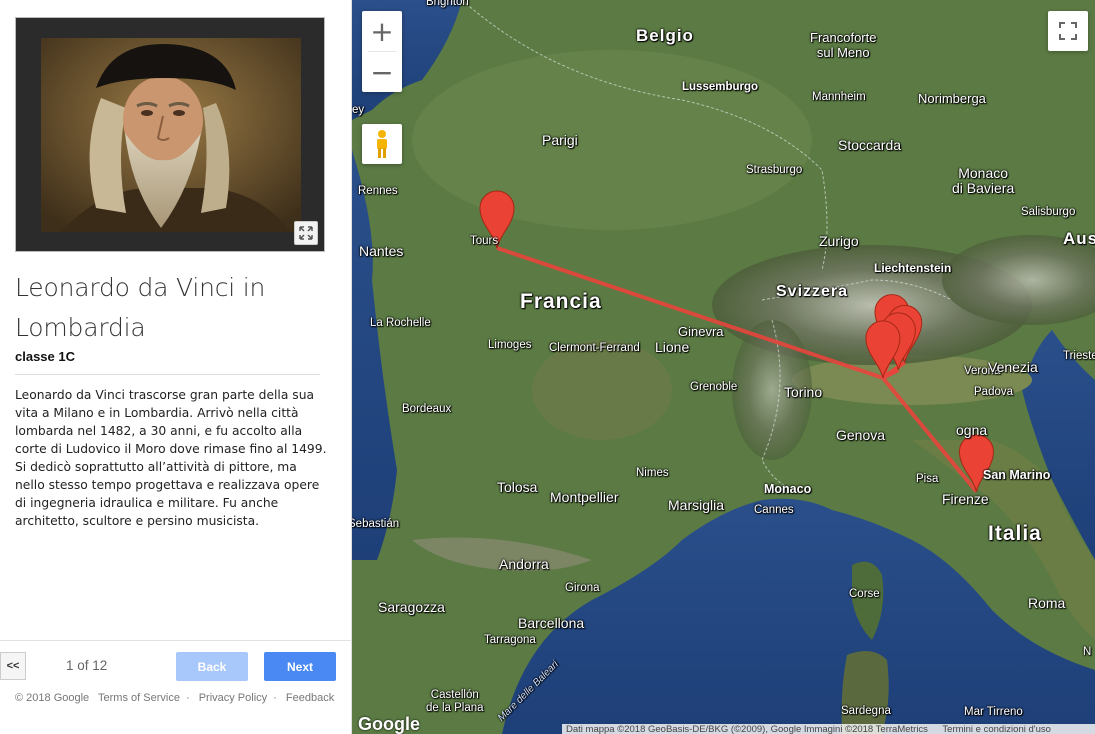  What do you see at coordinates (696, 505) in the screenshot?
I see `label-marsiglia: Marsiglia` at bounding box center [696, 505].